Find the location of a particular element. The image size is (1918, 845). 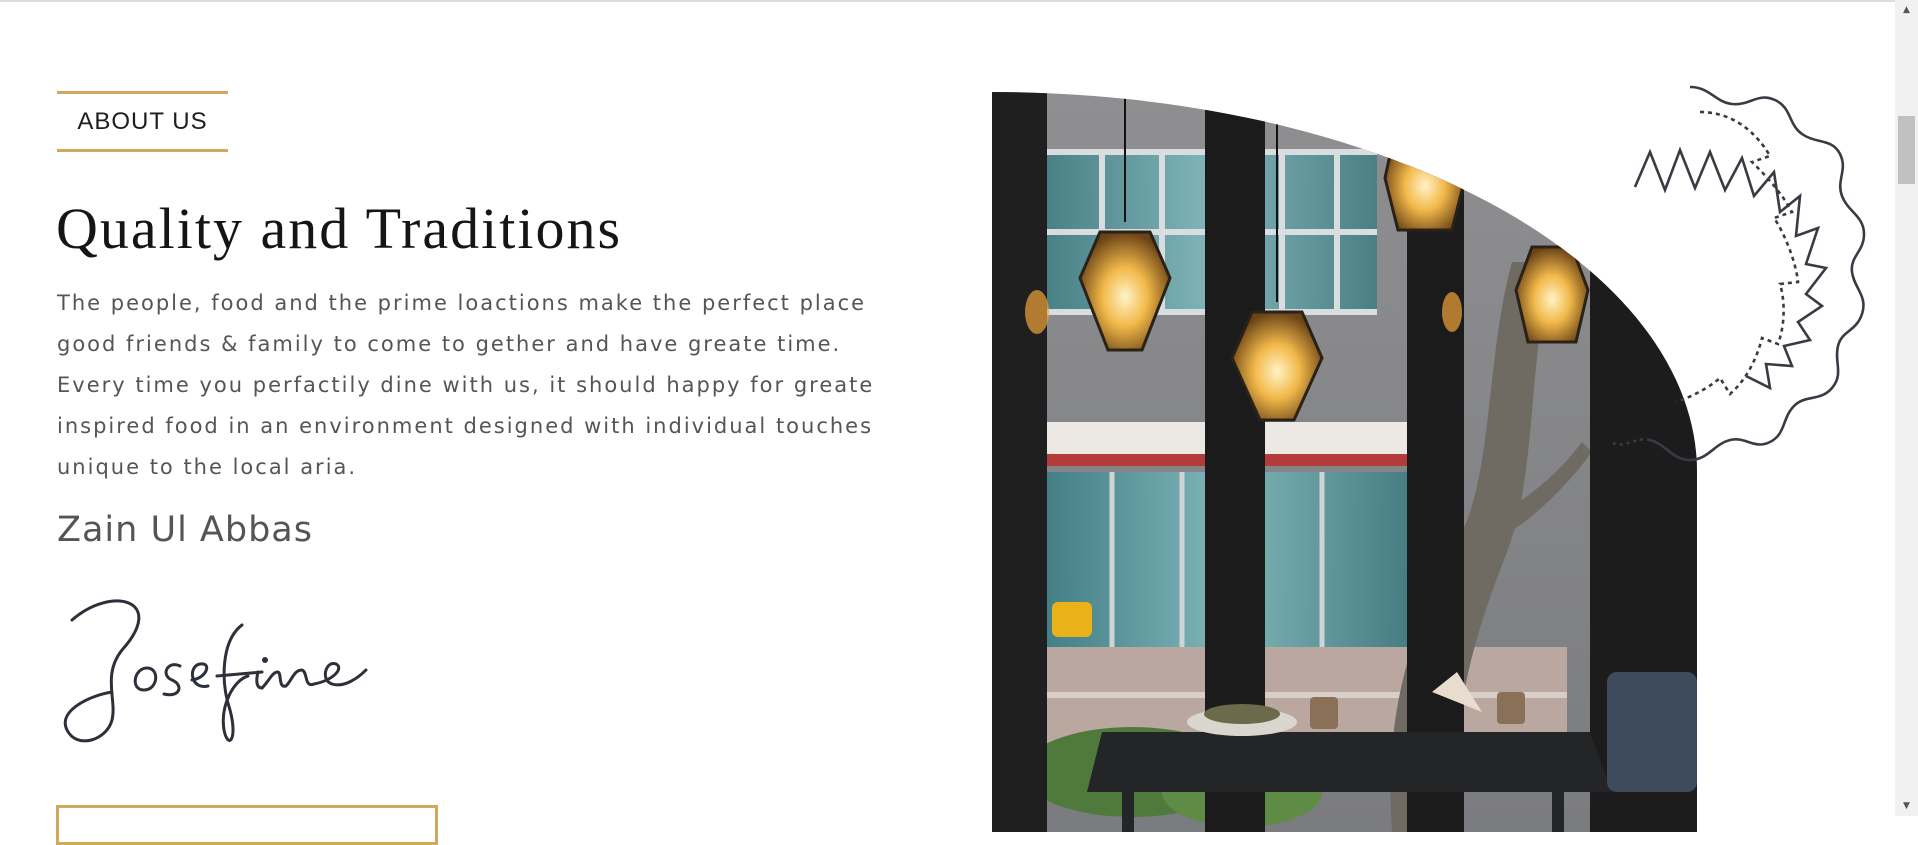

flower-outline-icon is located at coordinates (1737, 273).